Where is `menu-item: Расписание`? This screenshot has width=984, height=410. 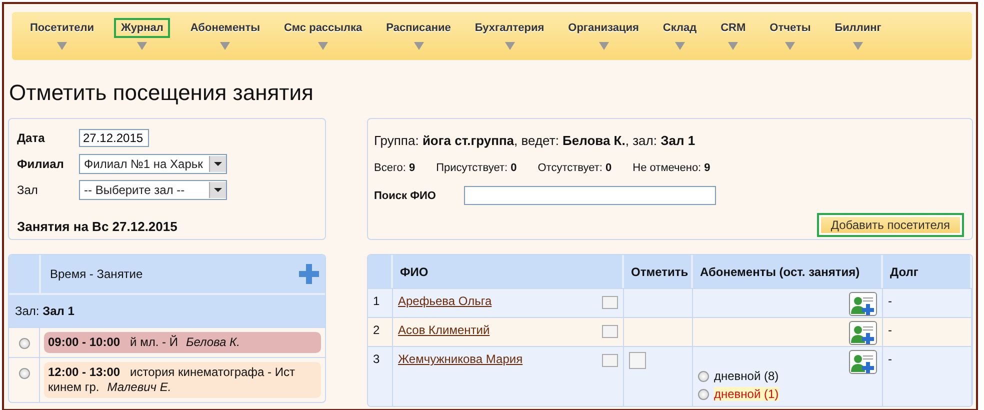 menu-item: Расписание is located at coordinates (418, 32).